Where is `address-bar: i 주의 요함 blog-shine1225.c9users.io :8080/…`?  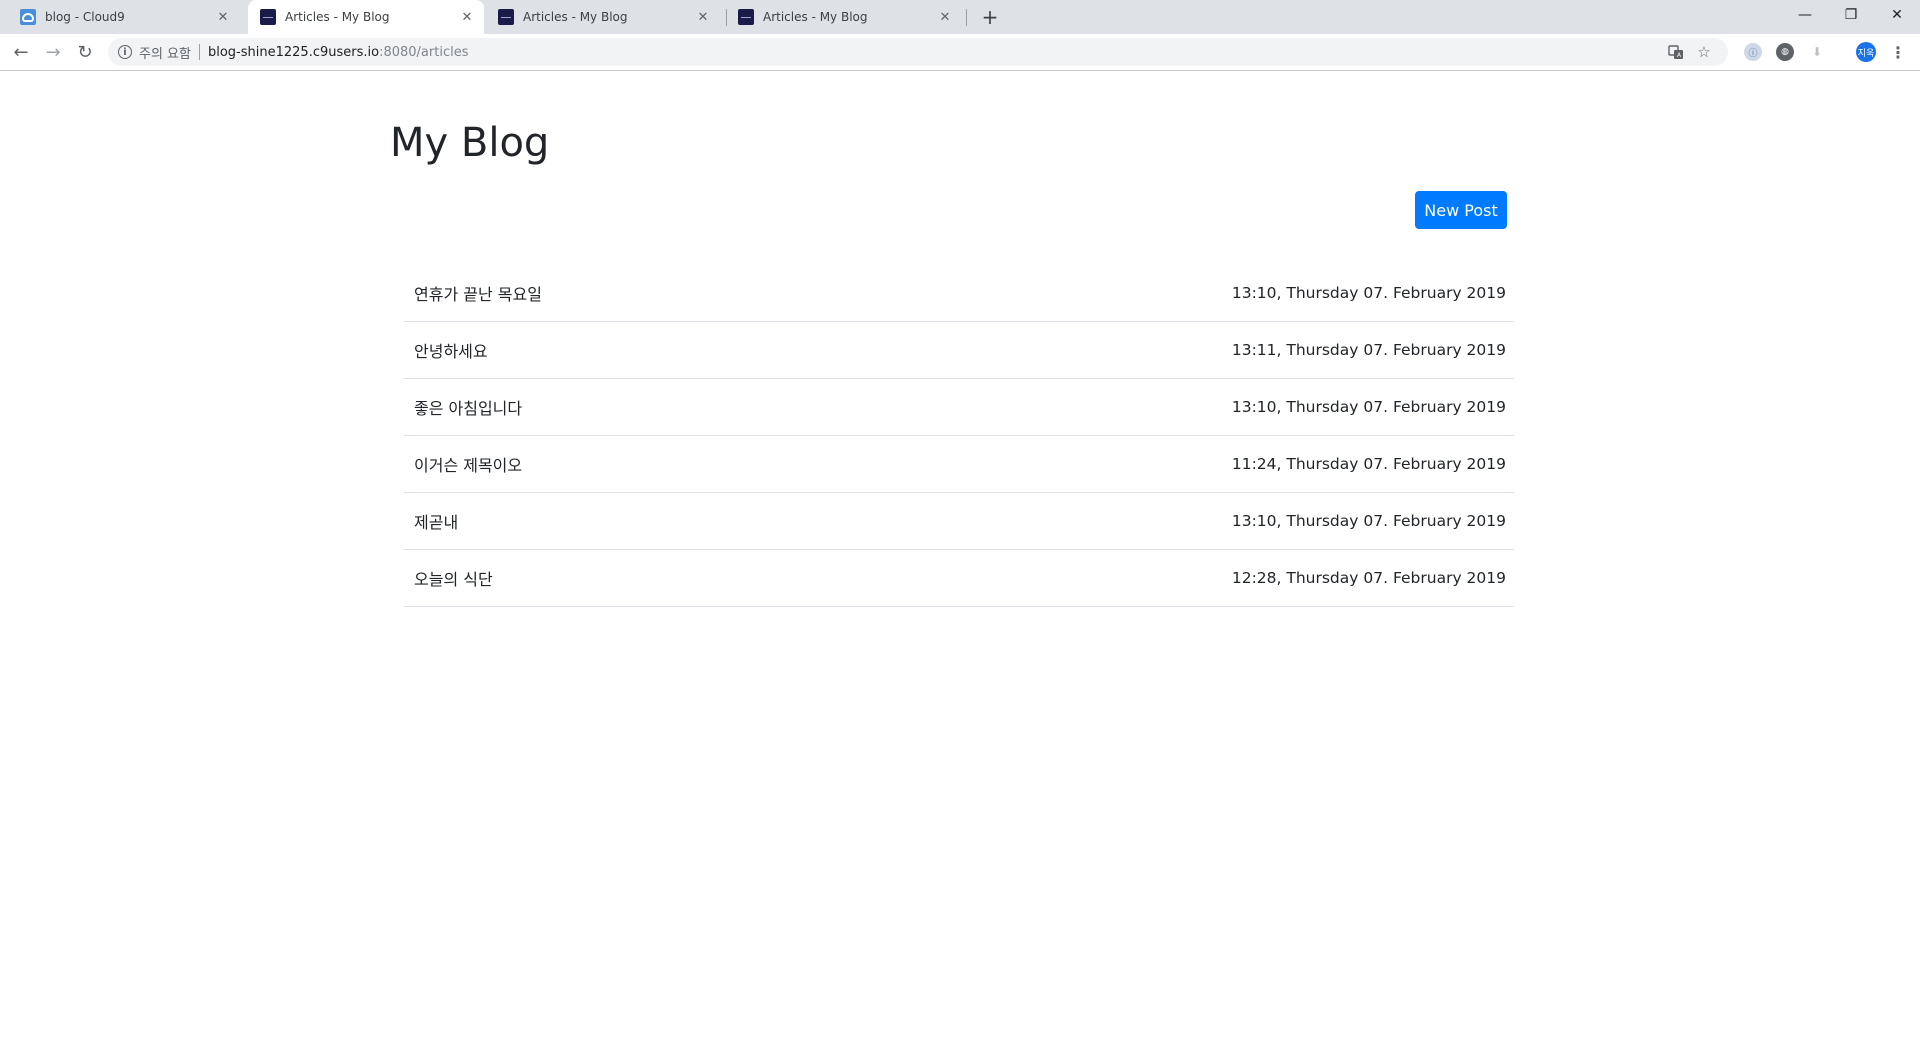
address-bar: i 주의 요함 blog-shine1225.c9users.io :8080/… is located at coordinates (918, 52).